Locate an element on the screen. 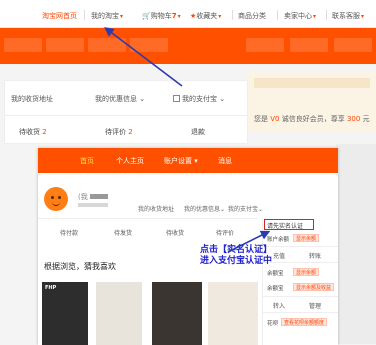 This screenshot has width=376, height=345. status-label: 待收货 is located at coordinates (29, 132).